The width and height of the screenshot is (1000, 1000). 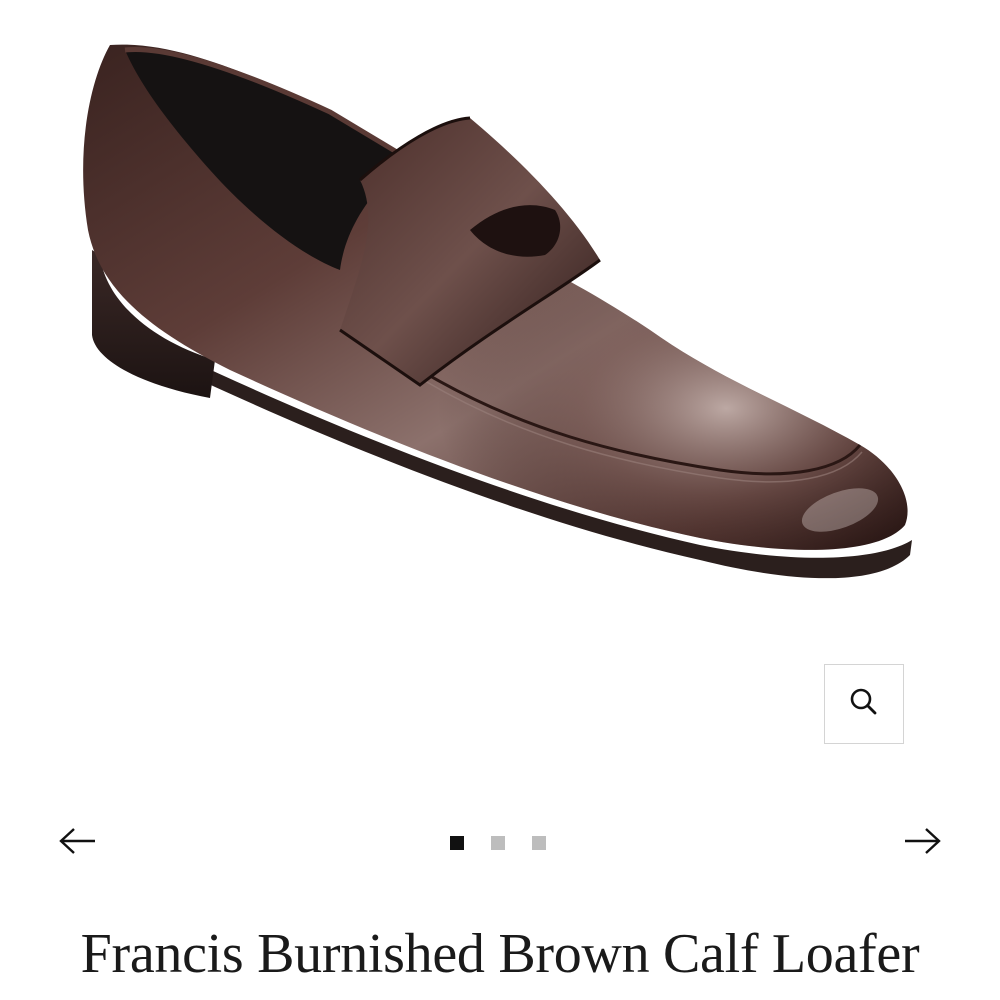 I want to click on arrow-left-icon, so click(x=77, y=843).